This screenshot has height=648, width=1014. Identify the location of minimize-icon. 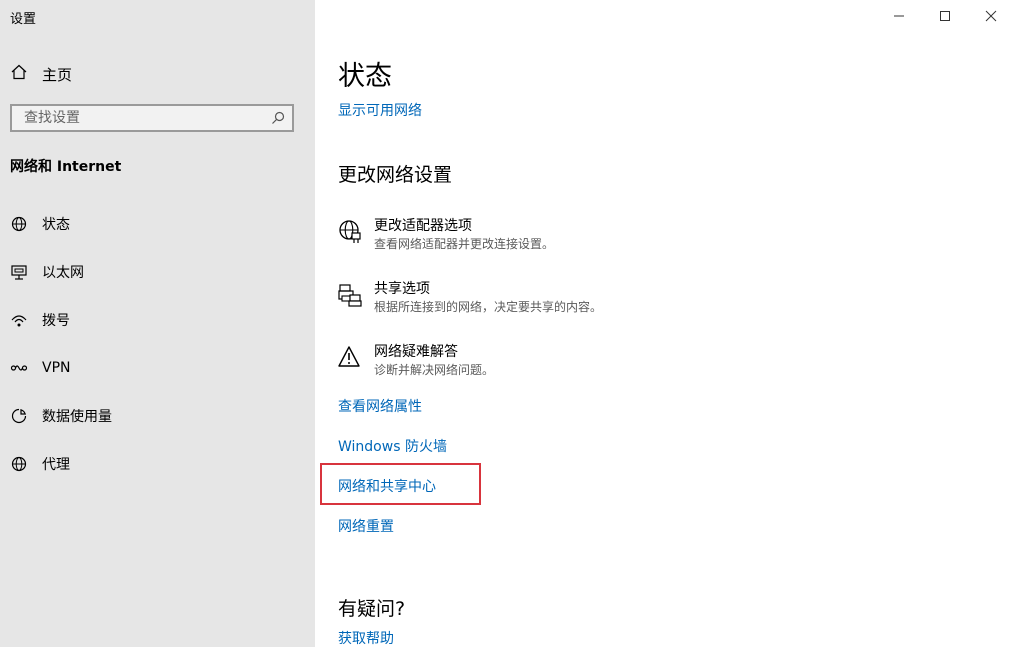
(899, 16).